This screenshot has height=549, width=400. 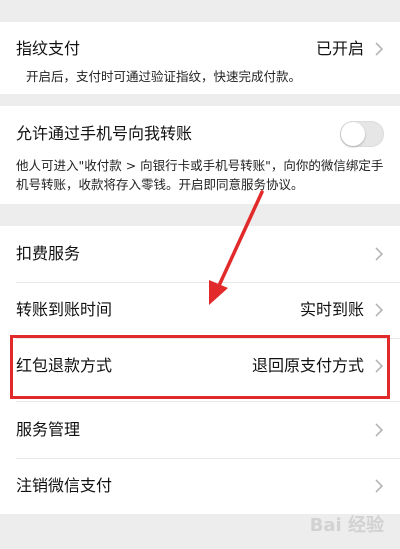 What do you see at coordinates (200, 486) in the screenshot?
I see `list-item: 注销微信支付` at bounding box center [200, 486].